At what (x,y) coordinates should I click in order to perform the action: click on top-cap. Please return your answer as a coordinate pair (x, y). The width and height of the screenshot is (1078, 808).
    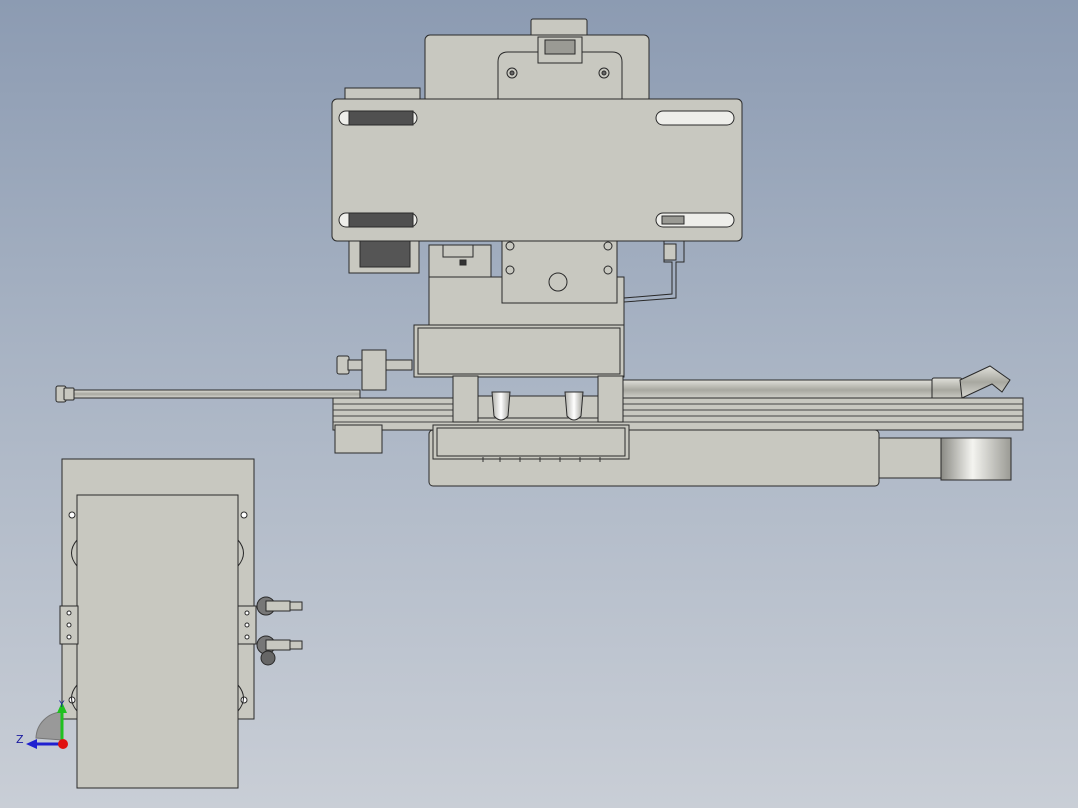
    Looking at the image, I should click on (559, 28).